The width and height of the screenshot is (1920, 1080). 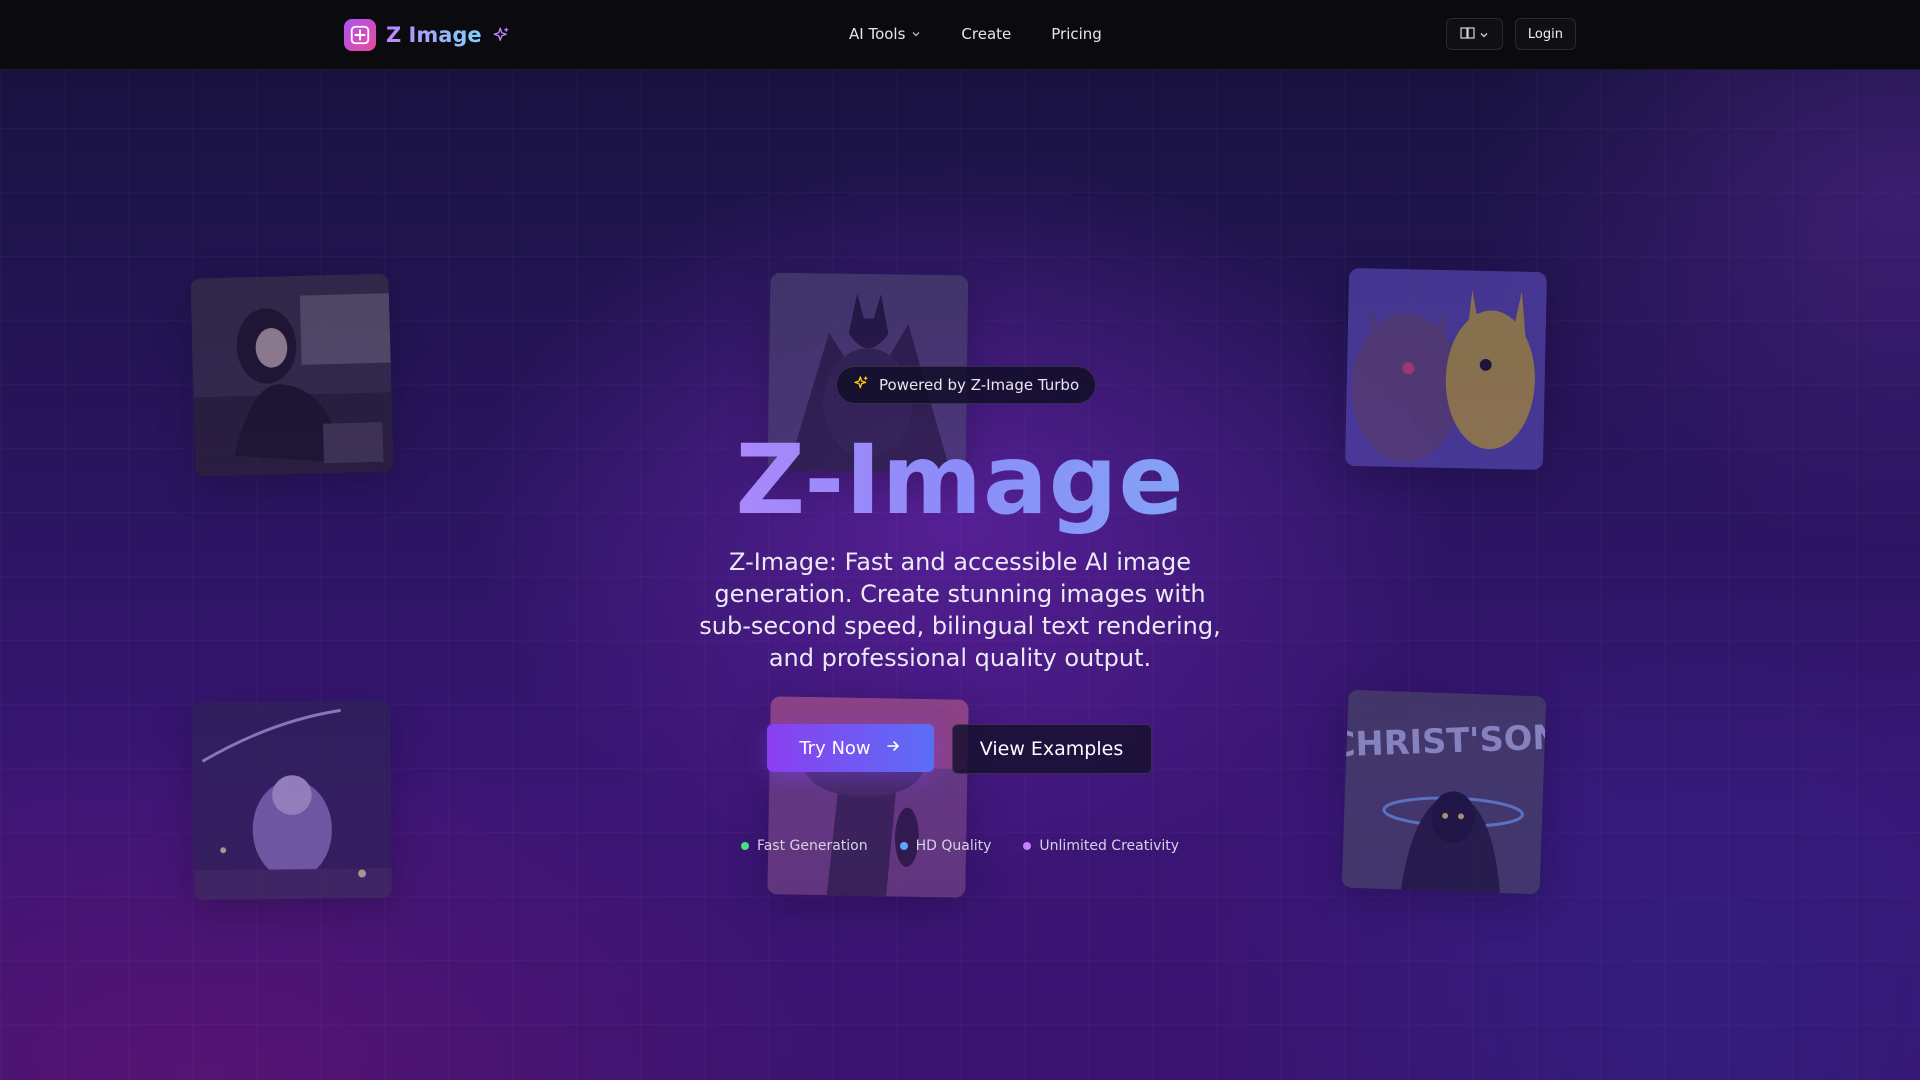 I want to click on gallery-image-christson-graffiti: CHRIST'SON, so click(x=1444, y=792).